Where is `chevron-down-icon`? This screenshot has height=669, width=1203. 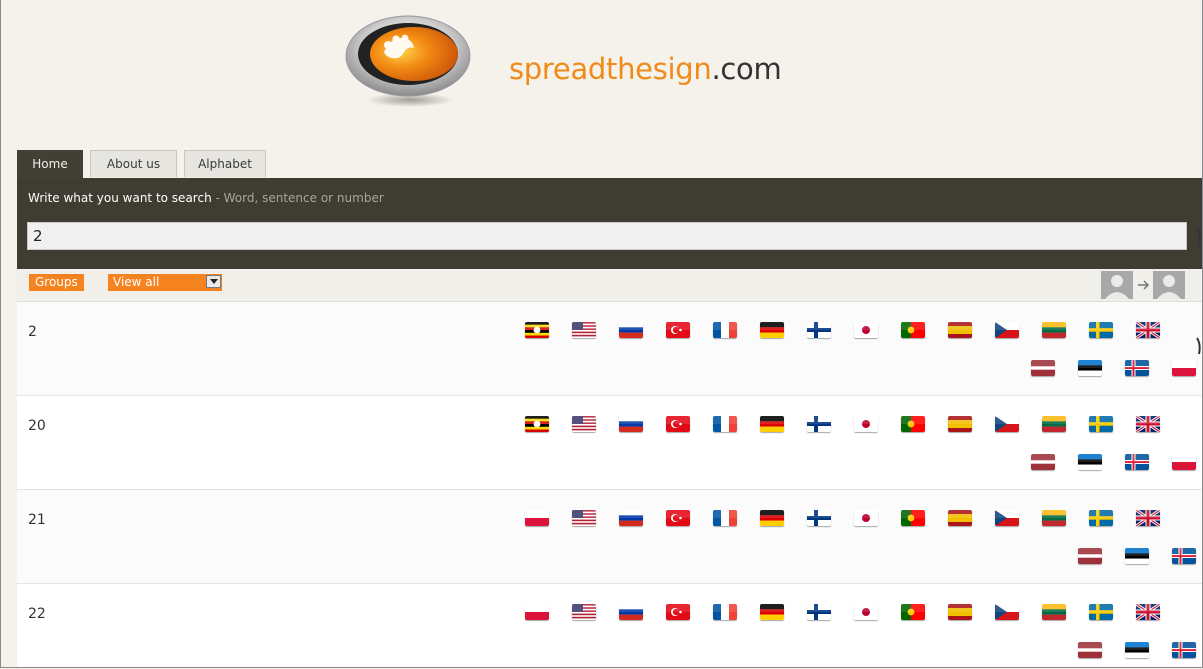
chevron-down-icon is located at coordinates (213, 281).